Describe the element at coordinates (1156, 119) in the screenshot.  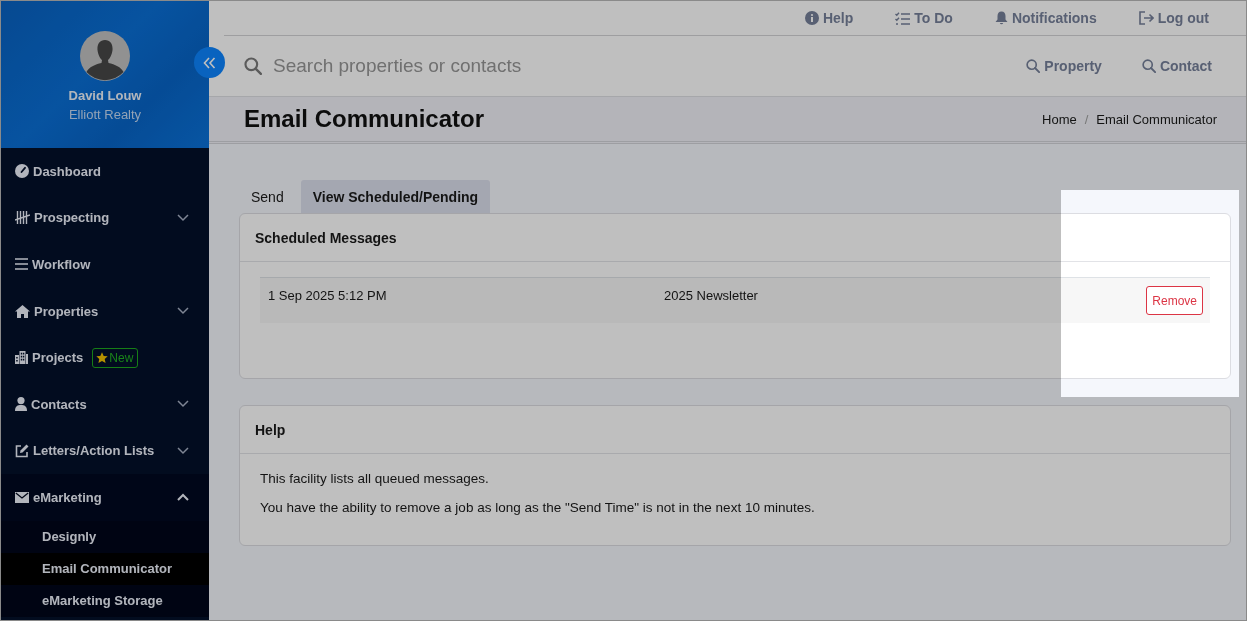
I see `breadcrumb-current: Email Communicator` at that location.